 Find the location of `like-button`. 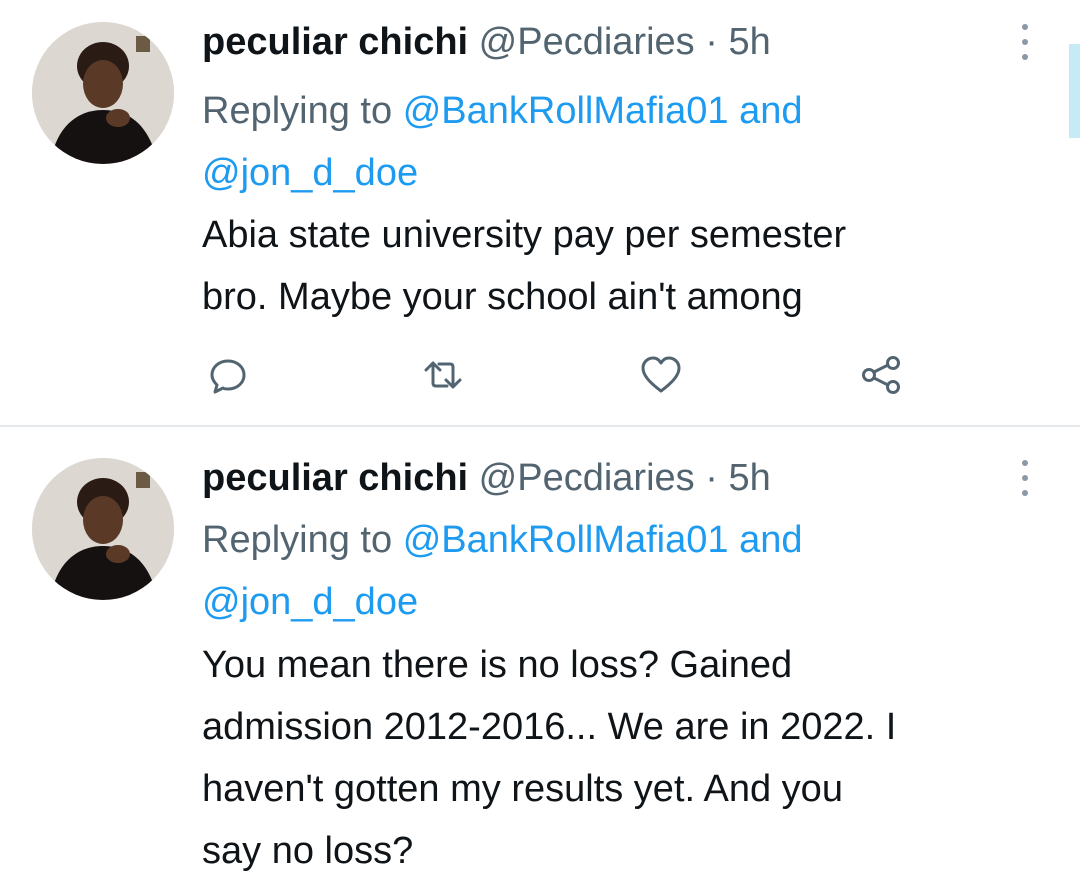

like-button is located at coordinates (661, 375).